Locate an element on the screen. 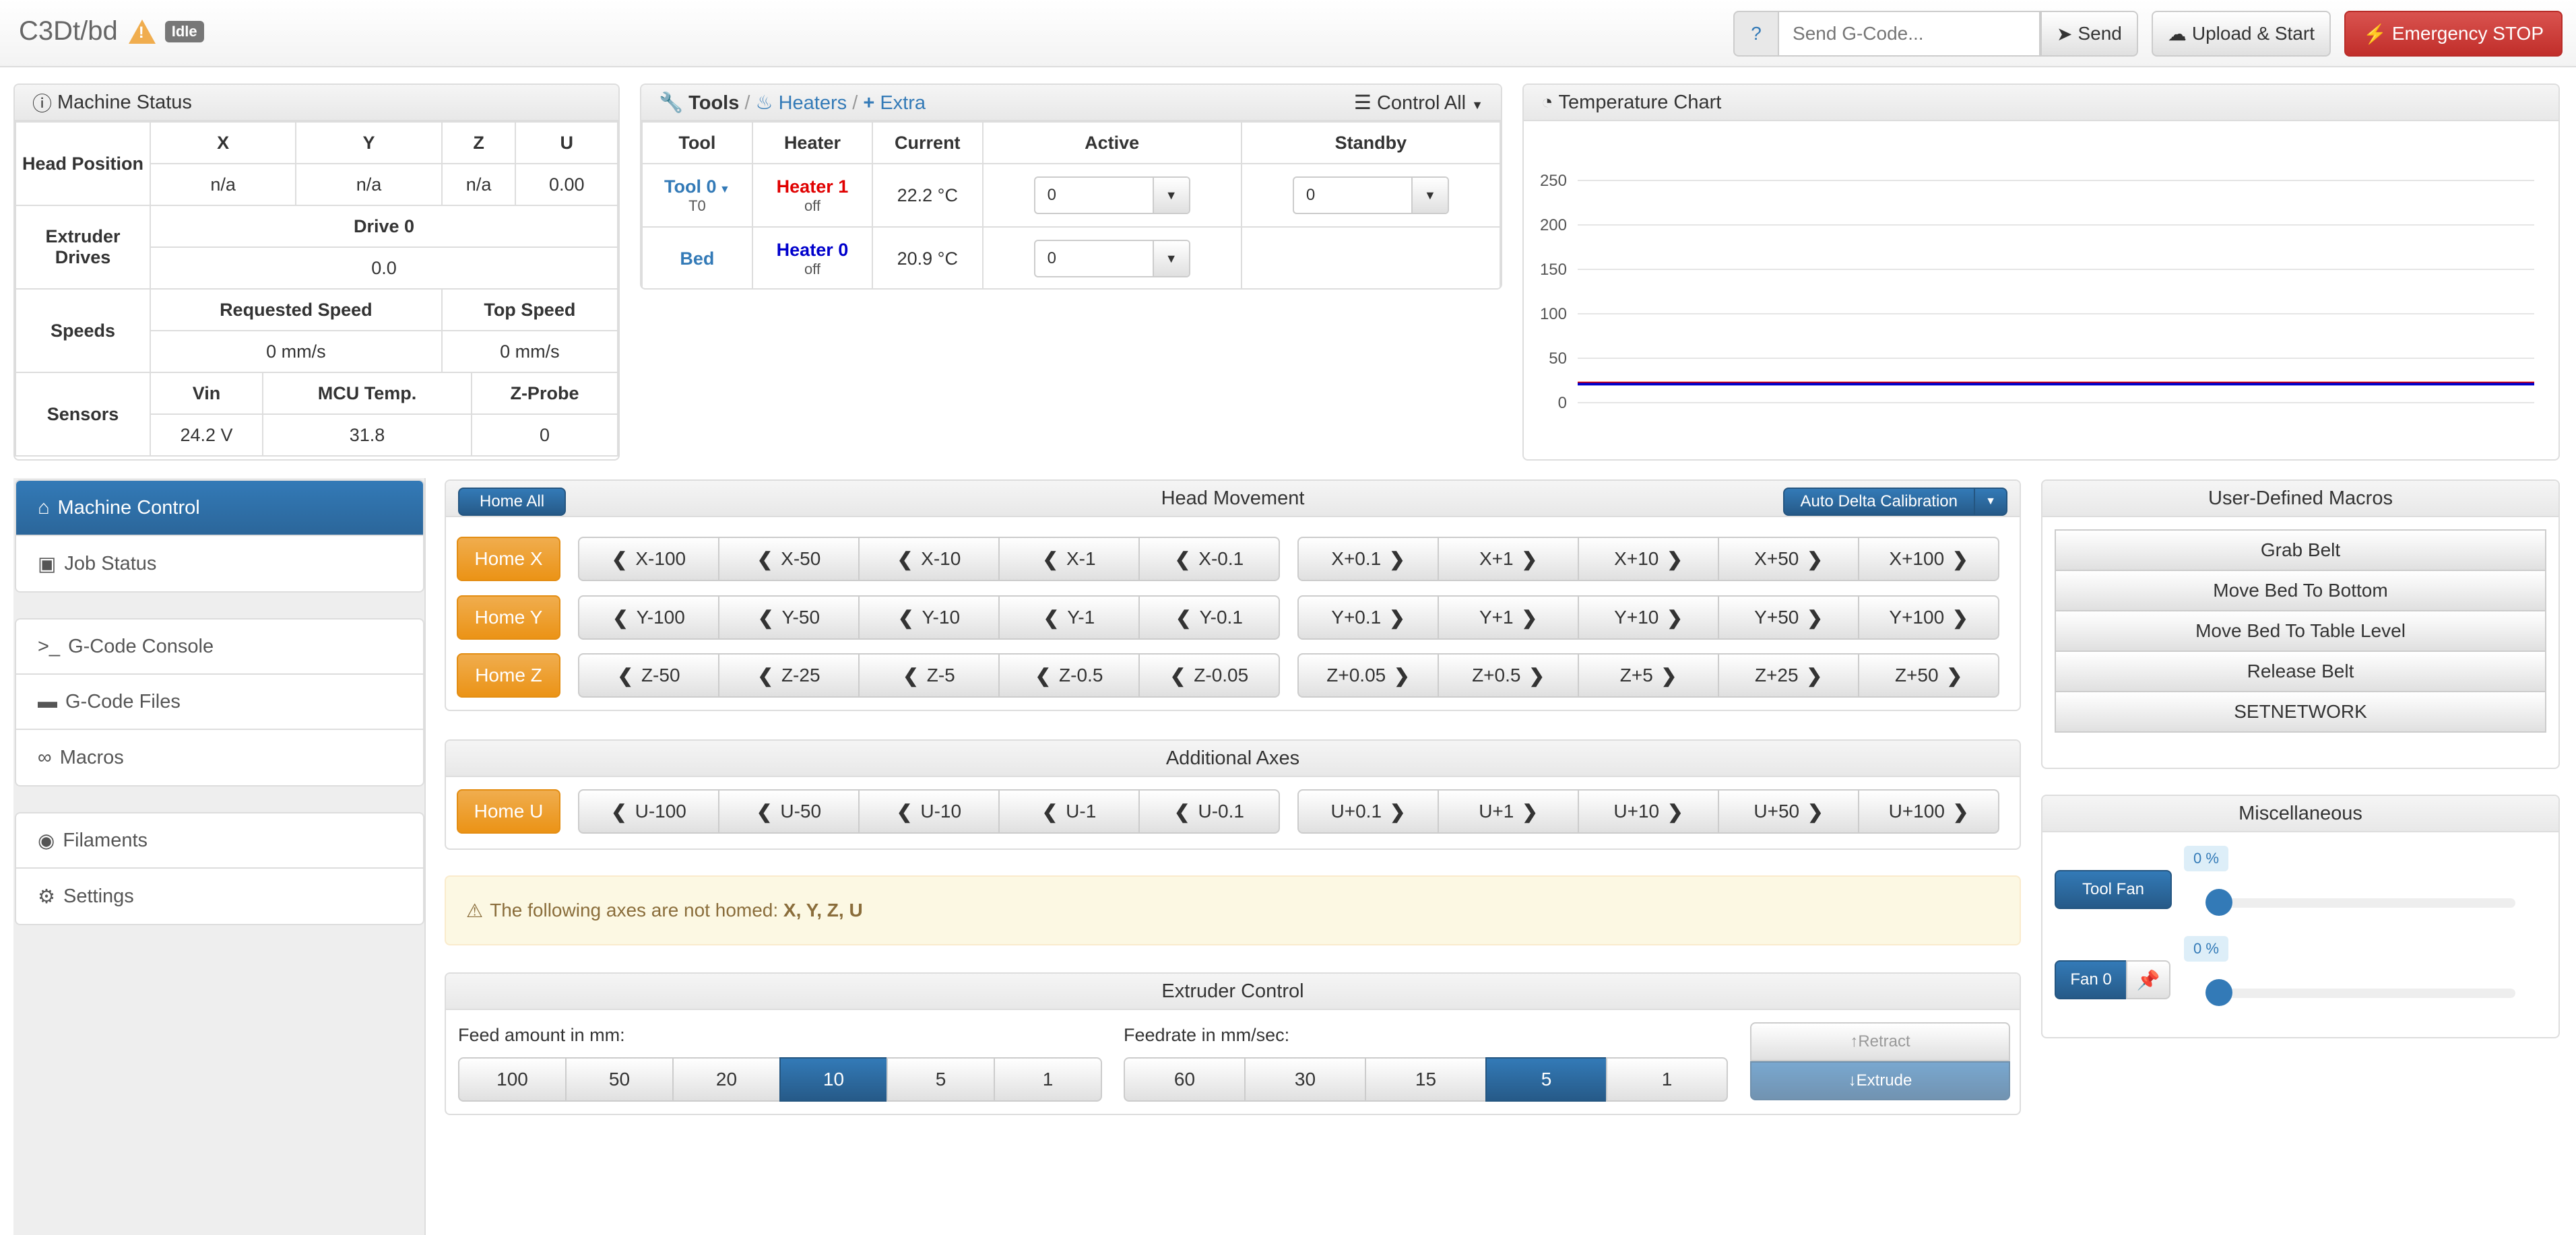  tab-extra: Extra is located at coordinates (903, 103).